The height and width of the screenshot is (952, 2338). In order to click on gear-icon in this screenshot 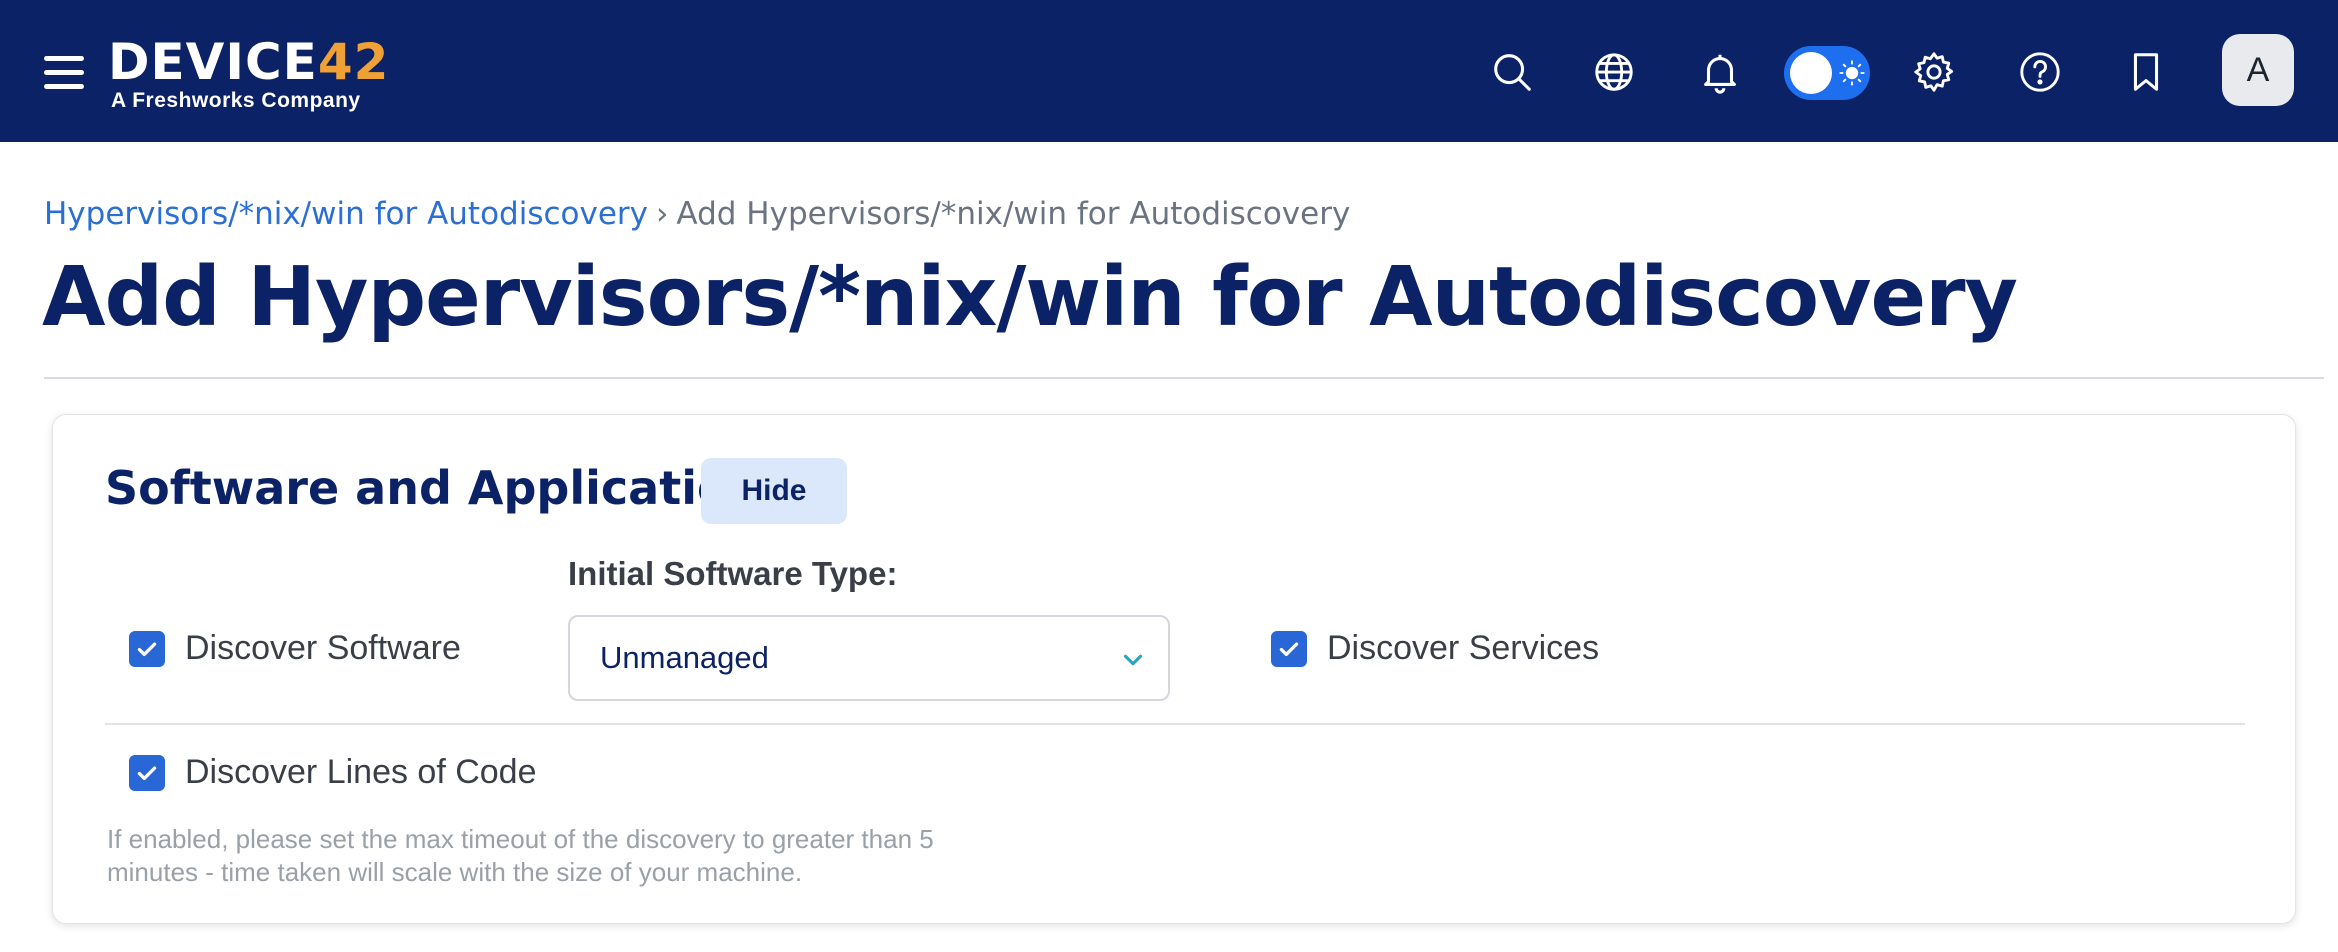, I will do `click(1934, 72)`.